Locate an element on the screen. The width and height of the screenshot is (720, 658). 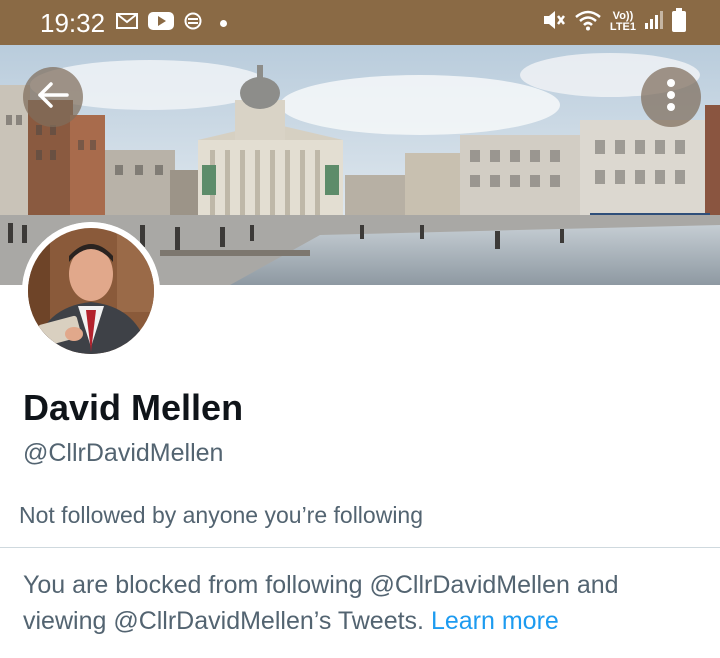
more-vertical-icon is located at coordinates (671, 97).